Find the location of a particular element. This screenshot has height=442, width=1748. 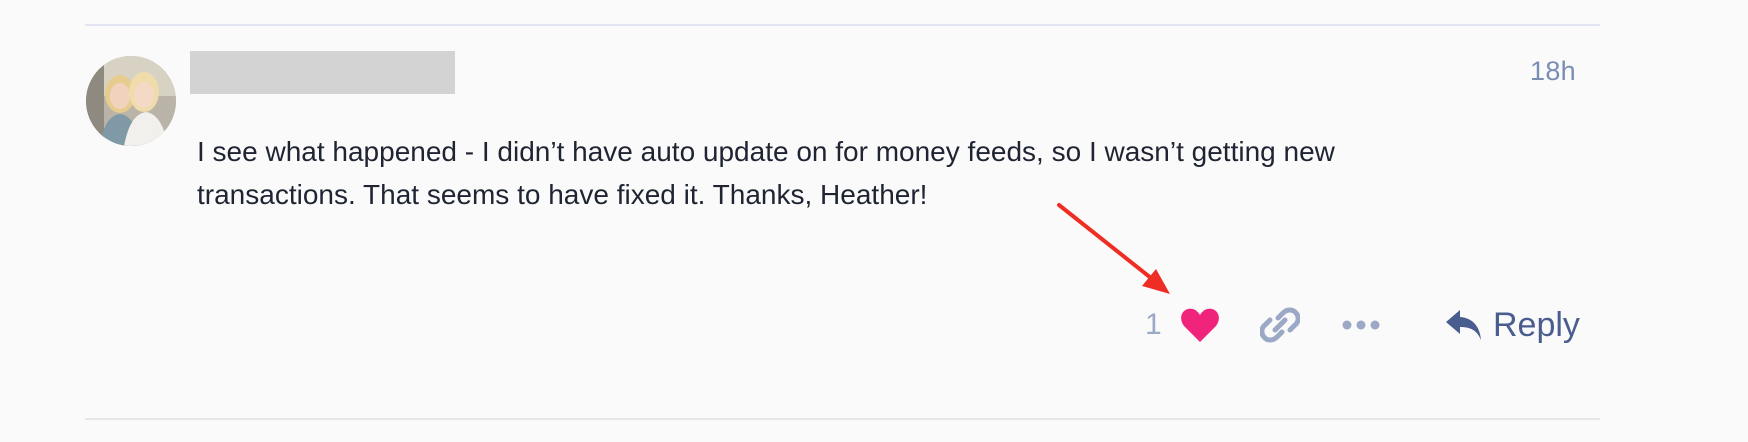

post-actions: 1 Reply is located at coordinates (1360, 325).